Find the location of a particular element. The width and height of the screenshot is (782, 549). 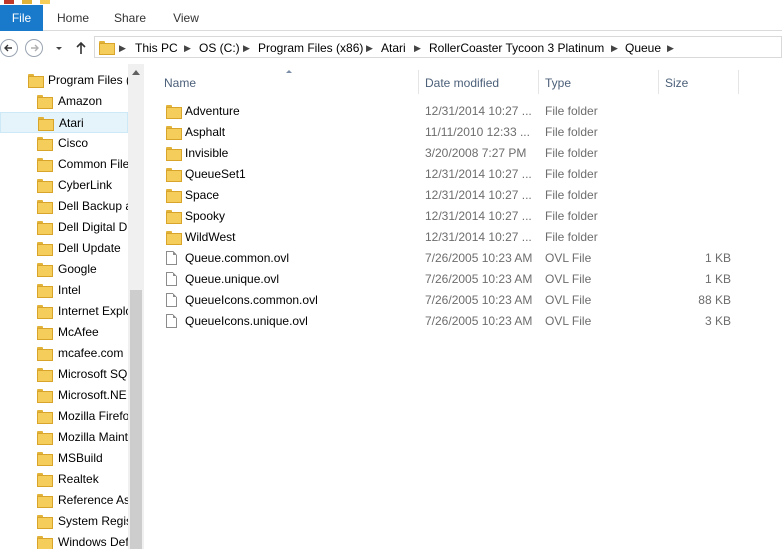

nav-item-label: Program Files ( is located at coordinates (88, 80).